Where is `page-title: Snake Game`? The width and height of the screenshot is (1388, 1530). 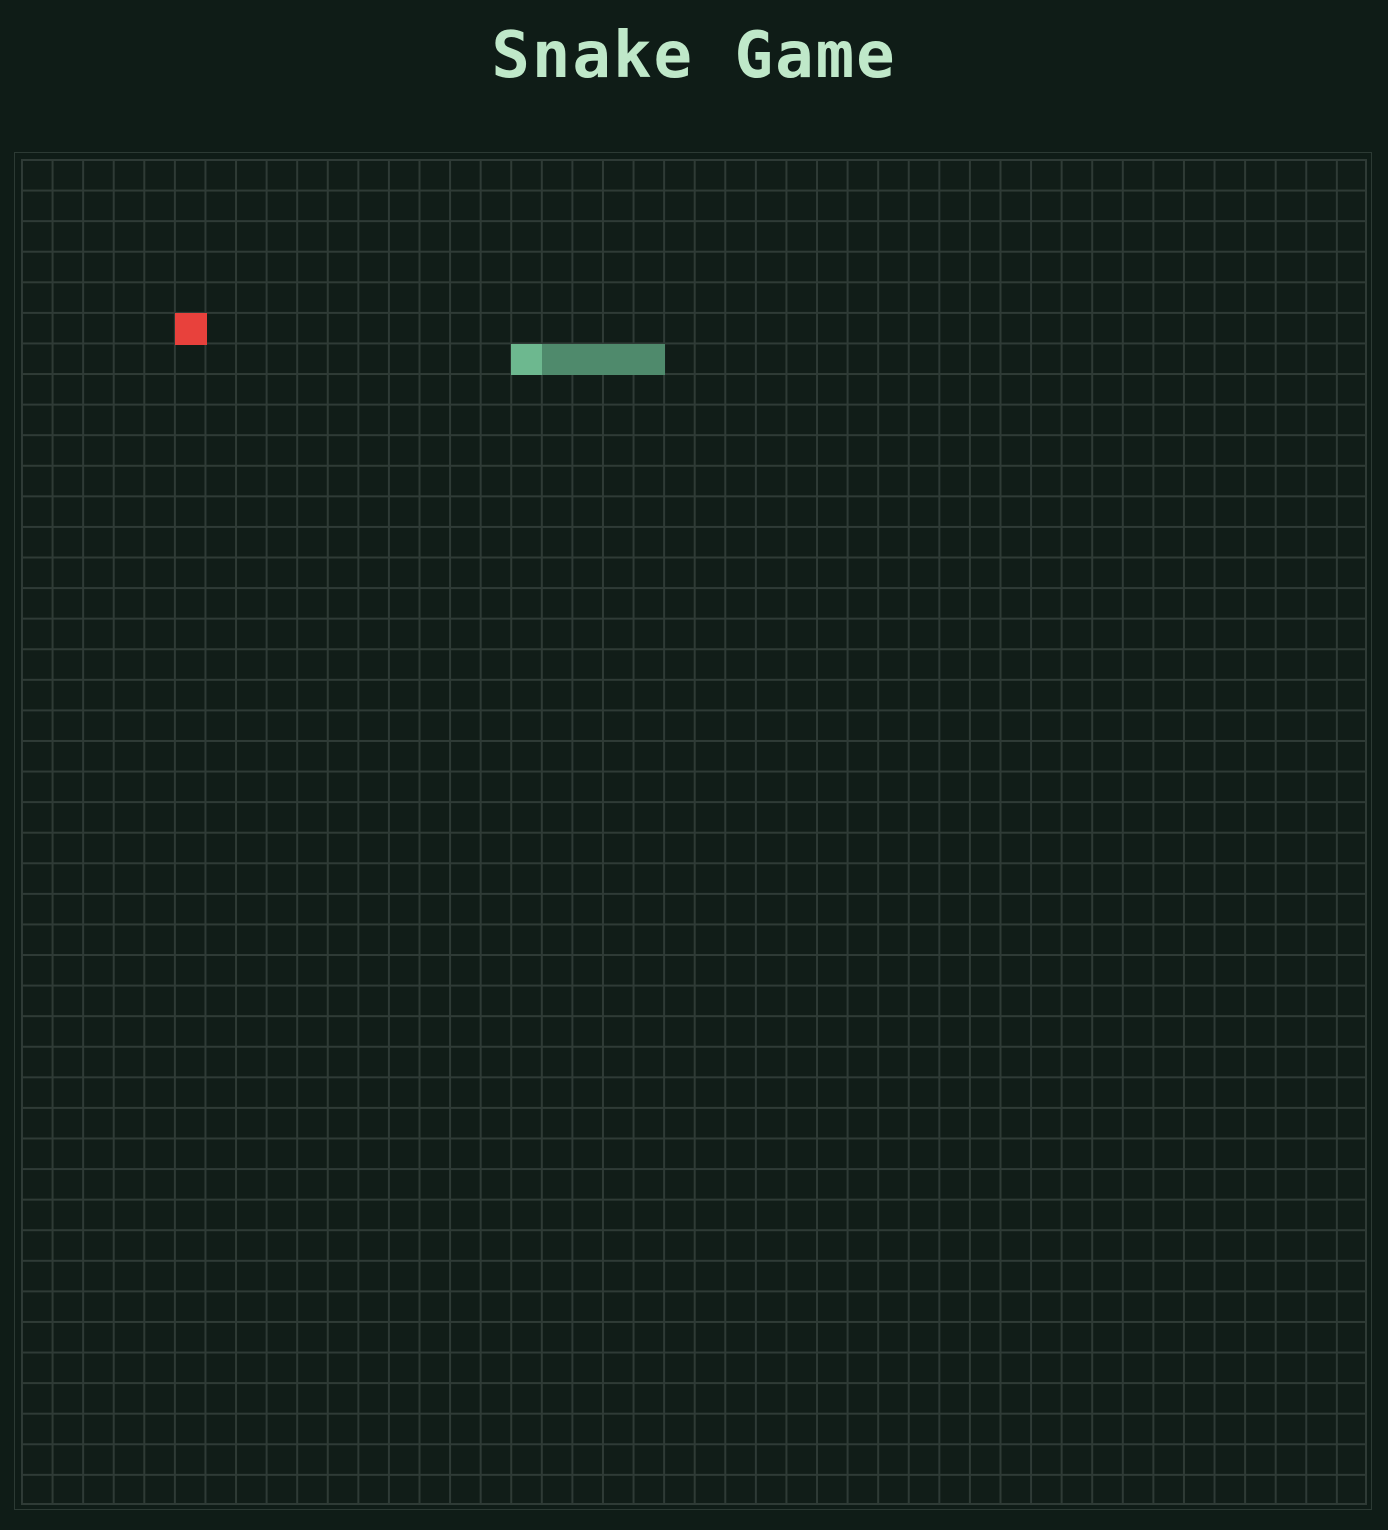
page-title: Snake Game is located at coordinates (694, 56).